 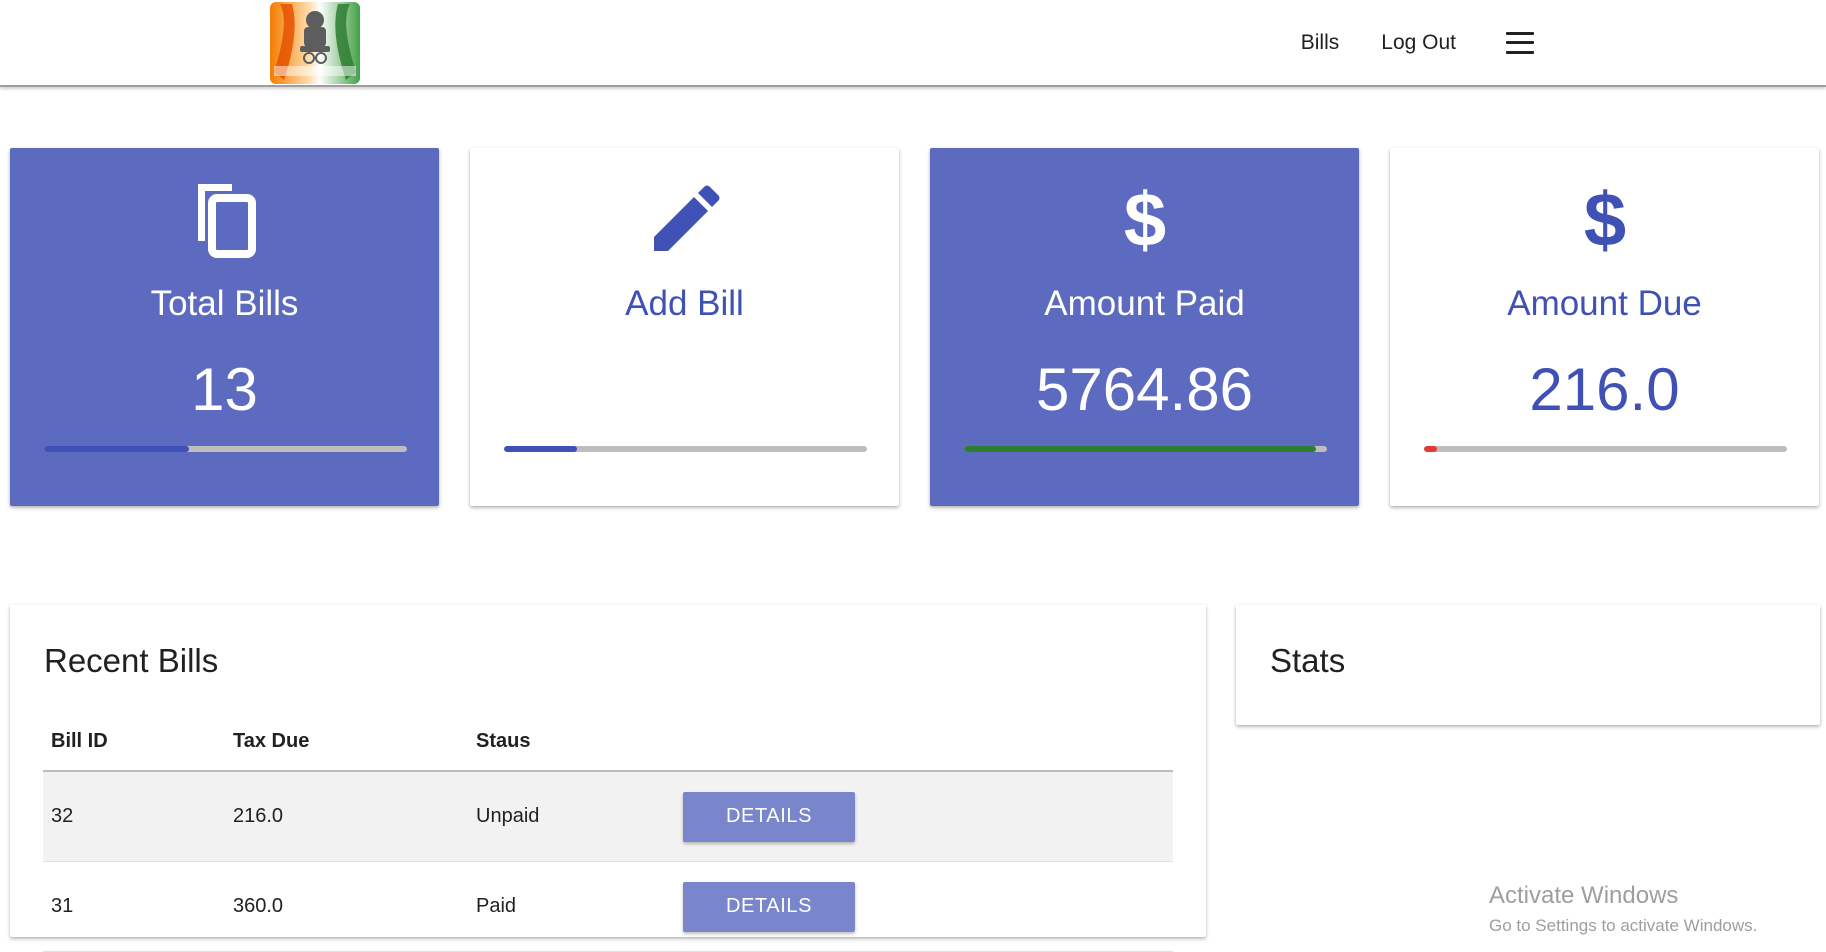 I want to click on column-header-bill-id: Bill ID, so click(x=79, y=740).